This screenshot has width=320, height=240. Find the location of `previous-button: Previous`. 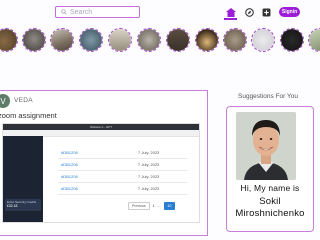

previous-button: Previous is located at coordinates (139, 206).